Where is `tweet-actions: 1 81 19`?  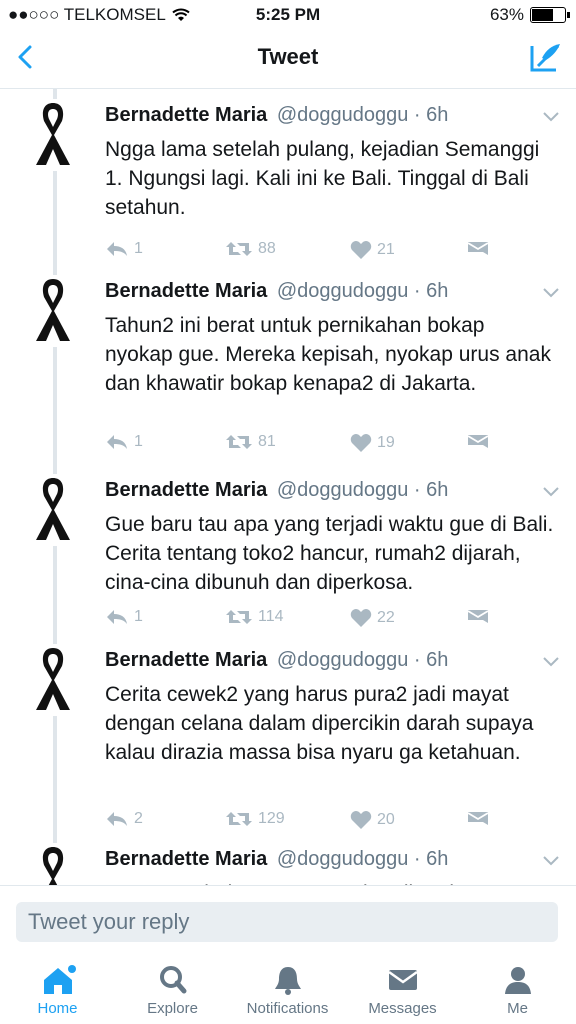
tweet-actions: 1 81 19 is located at coordinates (305, 445).